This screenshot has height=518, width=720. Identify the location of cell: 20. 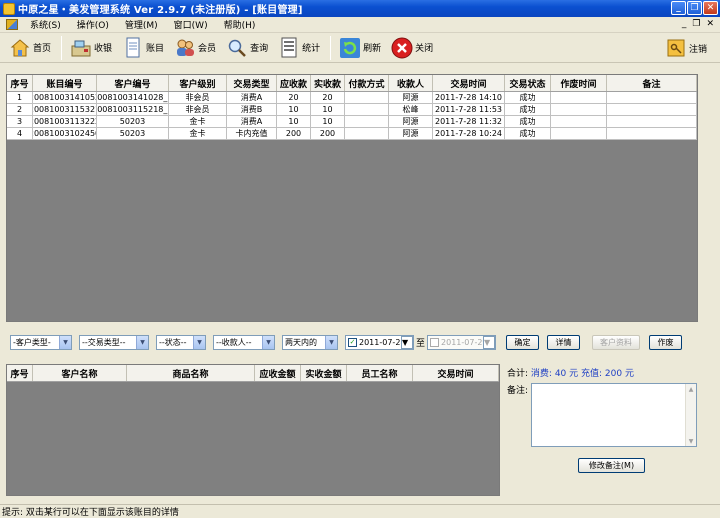
(328, 97).